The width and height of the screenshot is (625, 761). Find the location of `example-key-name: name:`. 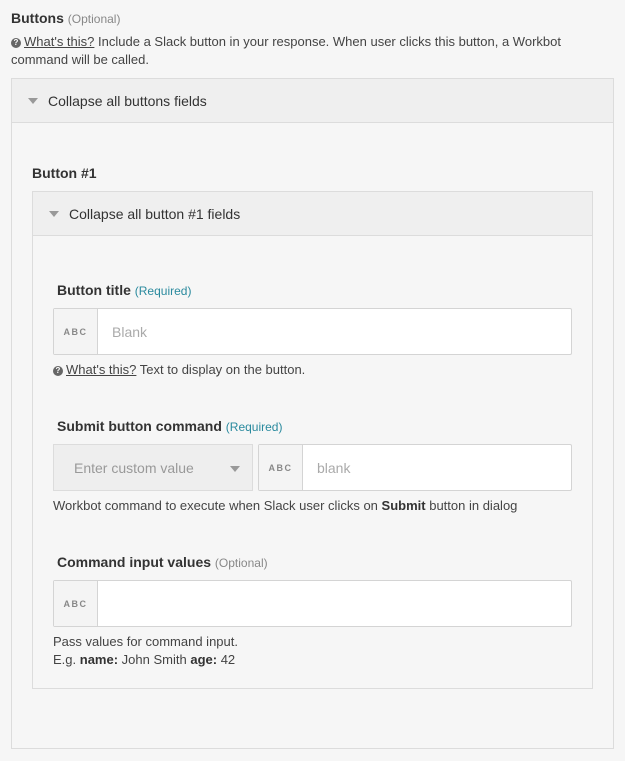

example-key-name: name: is located at coordinates (99, 659).